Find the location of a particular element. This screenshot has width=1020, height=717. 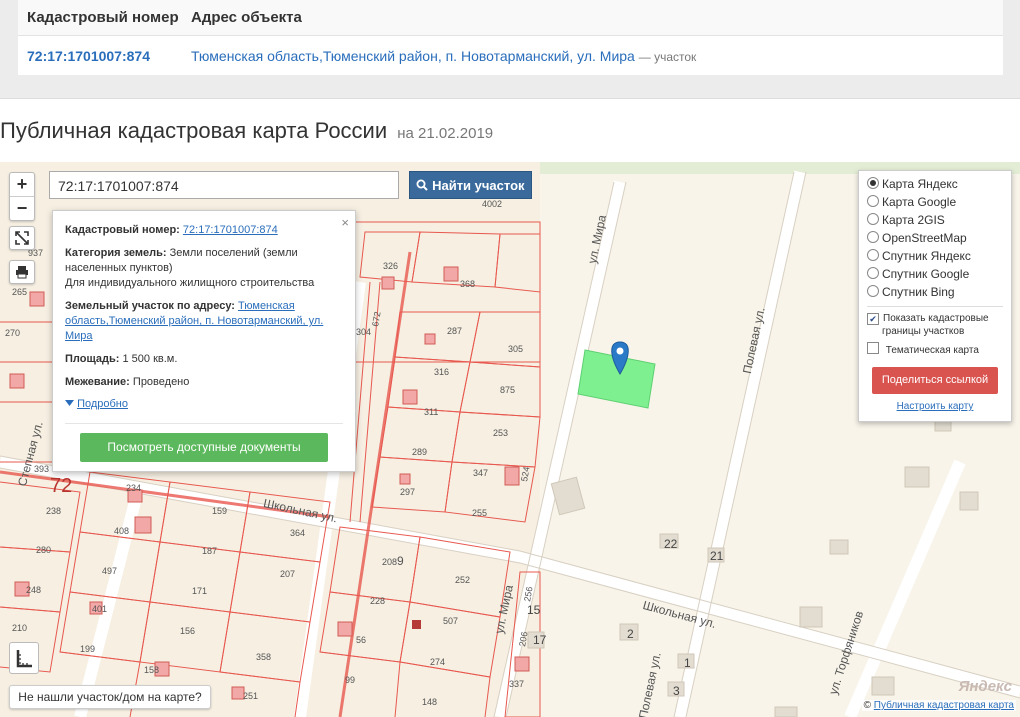

house-number: 17 is located at coordinates (540, 640).